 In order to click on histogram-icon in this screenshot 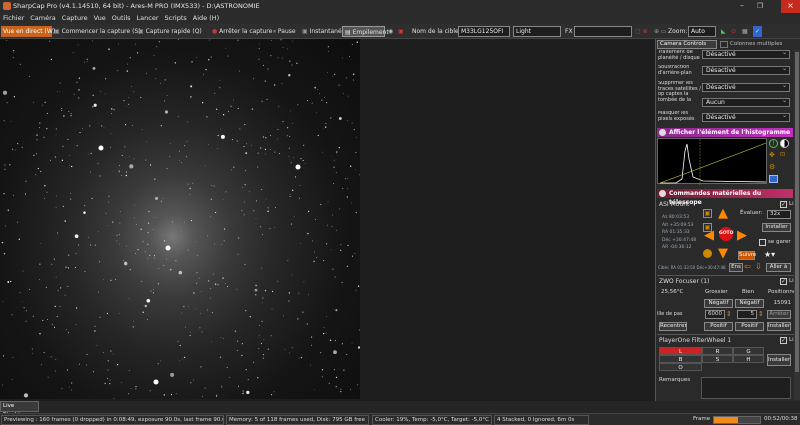, I will do `click(662, 132)`.